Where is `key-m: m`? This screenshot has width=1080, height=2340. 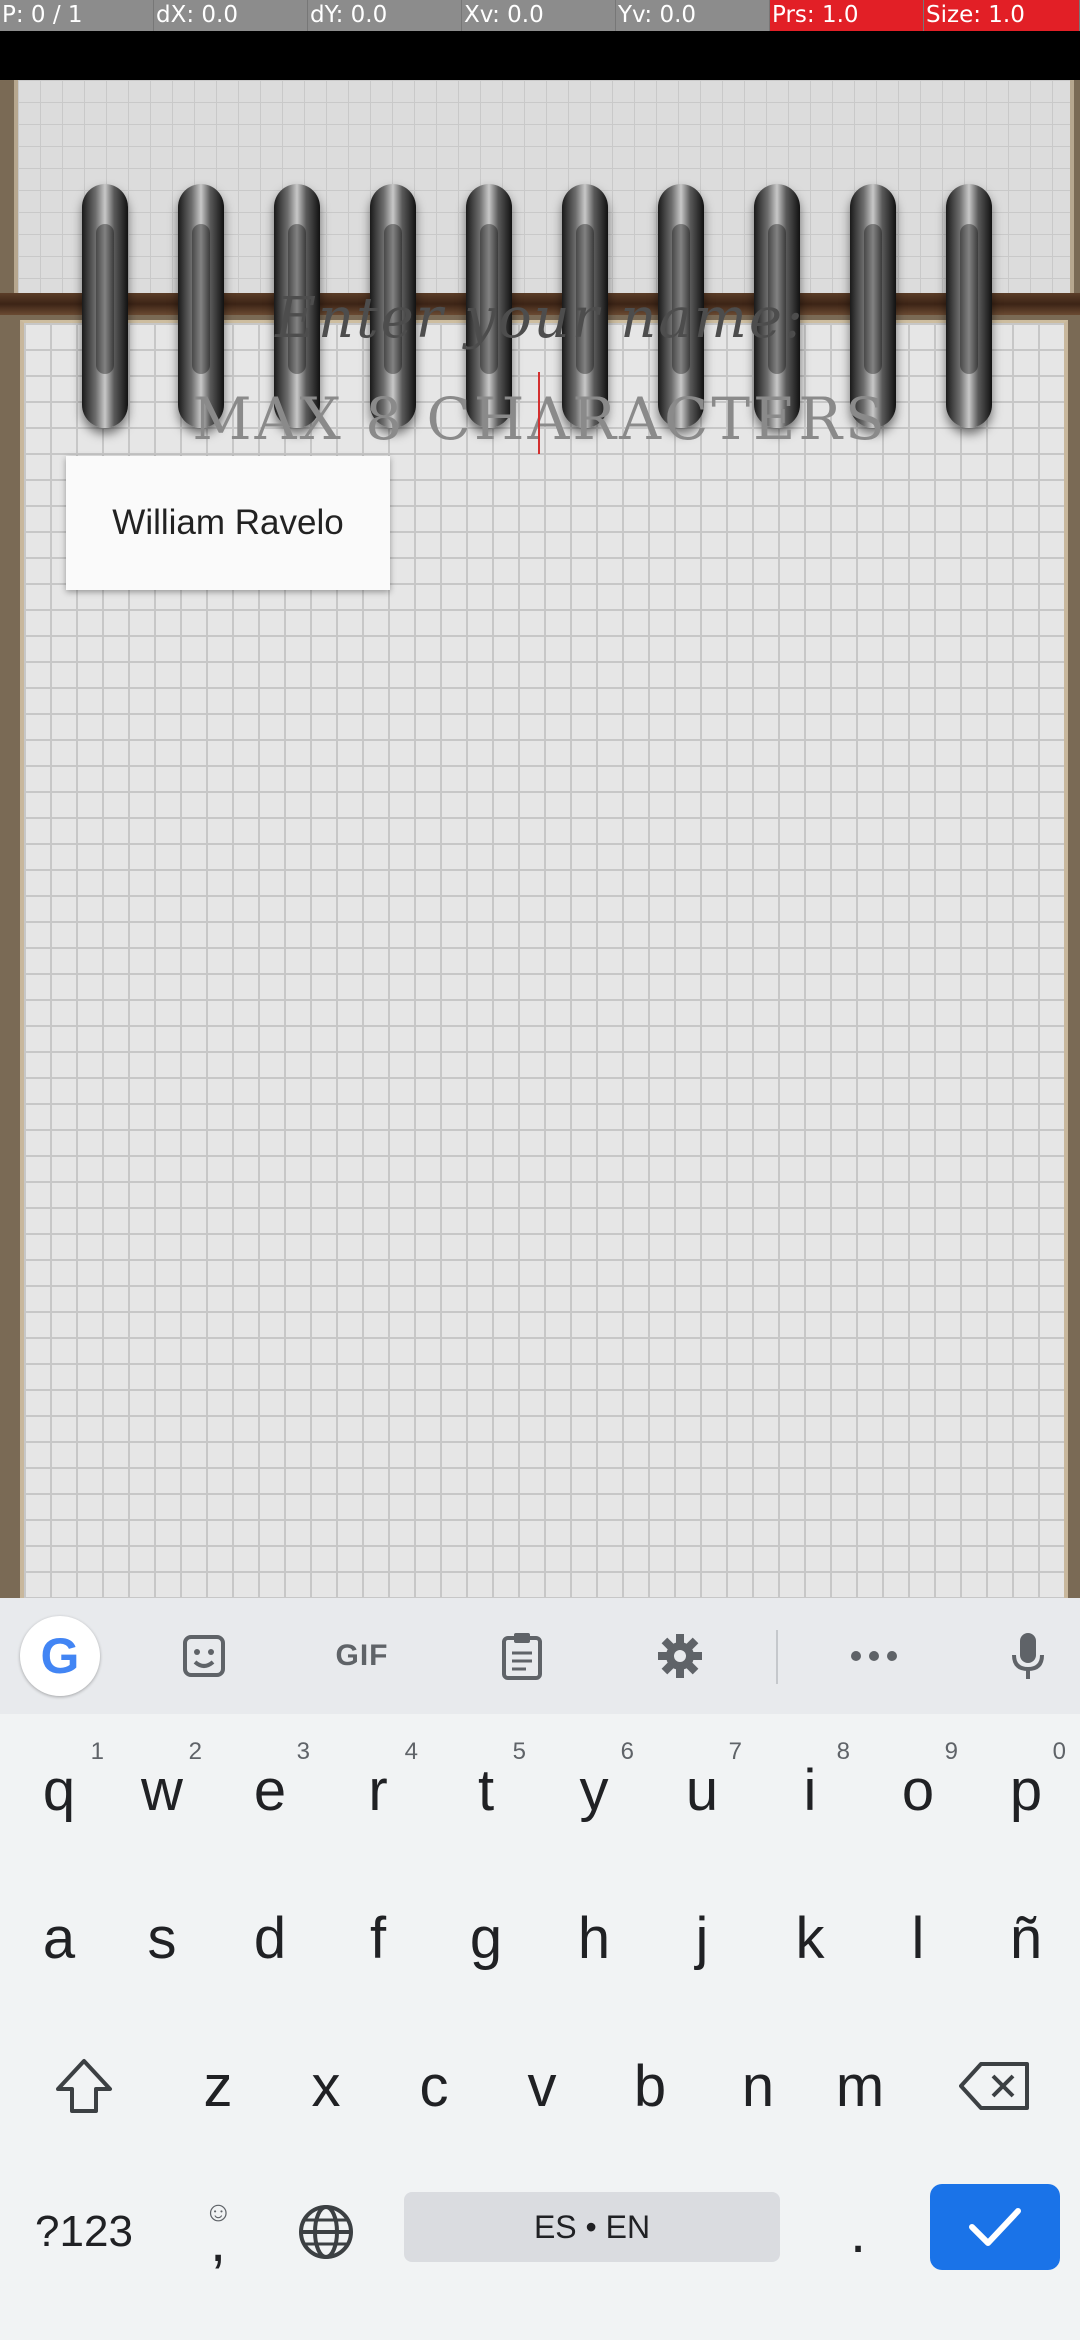
key-m: m is located at coordinates (860, 2086).